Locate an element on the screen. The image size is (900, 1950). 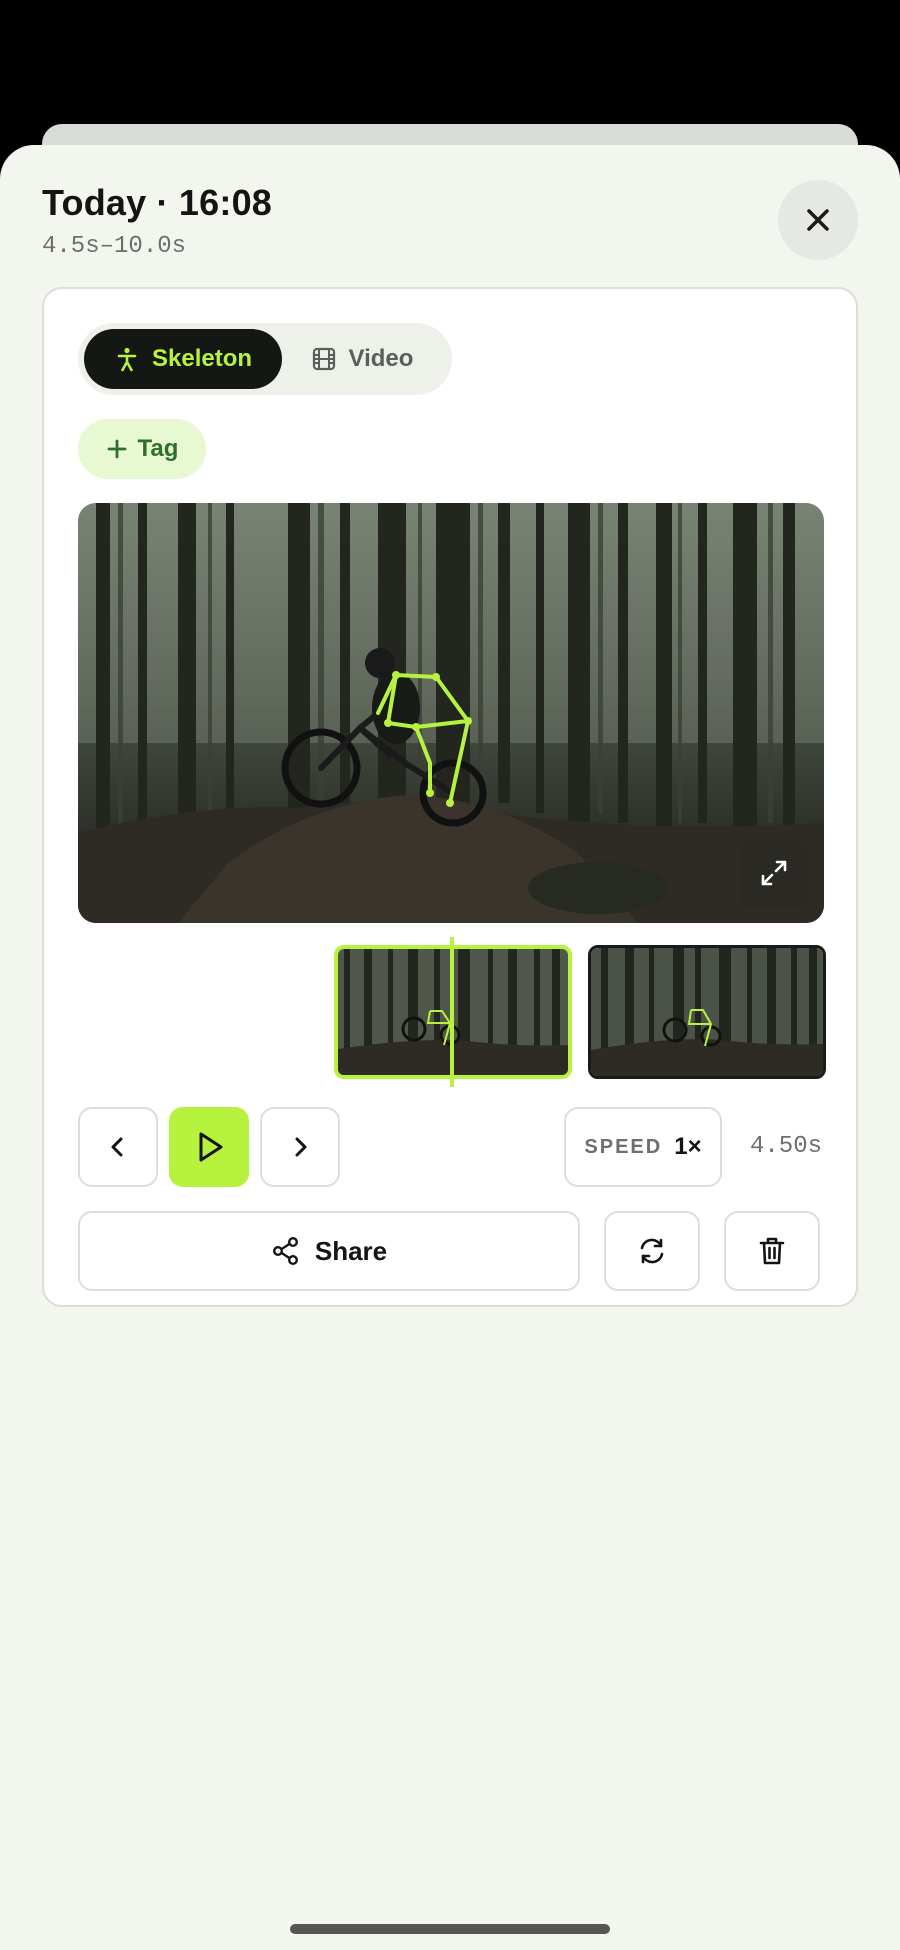
chevron-right-icon is located at coordinates (301, 1147).